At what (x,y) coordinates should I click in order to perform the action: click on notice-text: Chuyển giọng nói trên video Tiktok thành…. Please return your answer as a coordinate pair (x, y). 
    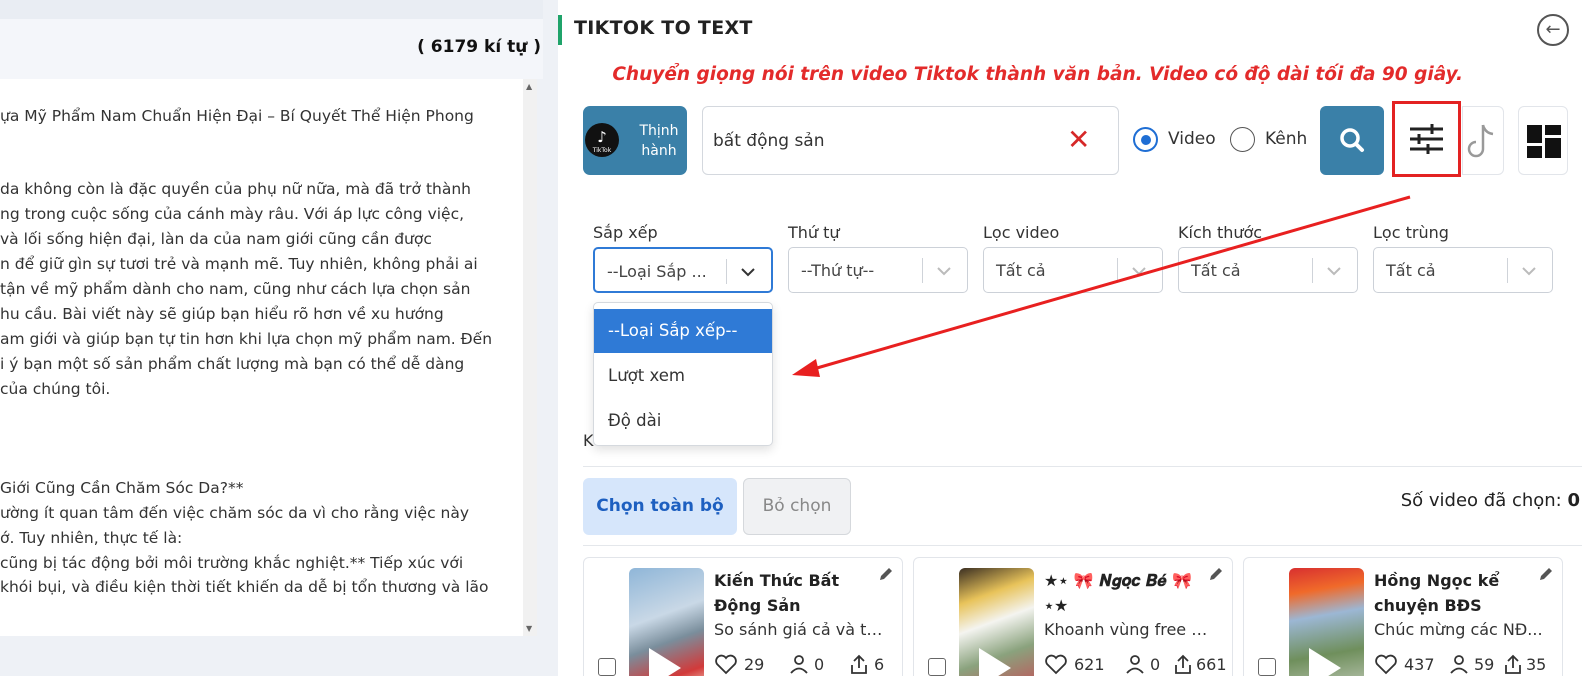
    Looking at the image, I should click on (1037, 74).